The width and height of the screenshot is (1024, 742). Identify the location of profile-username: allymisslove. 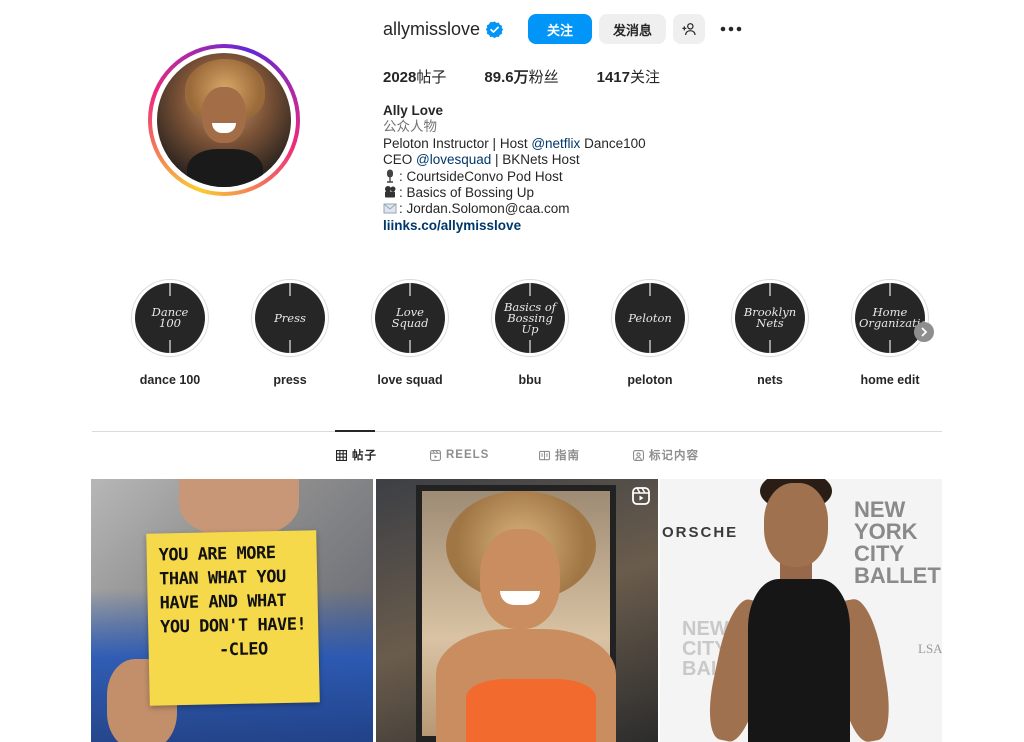
(432, 29).